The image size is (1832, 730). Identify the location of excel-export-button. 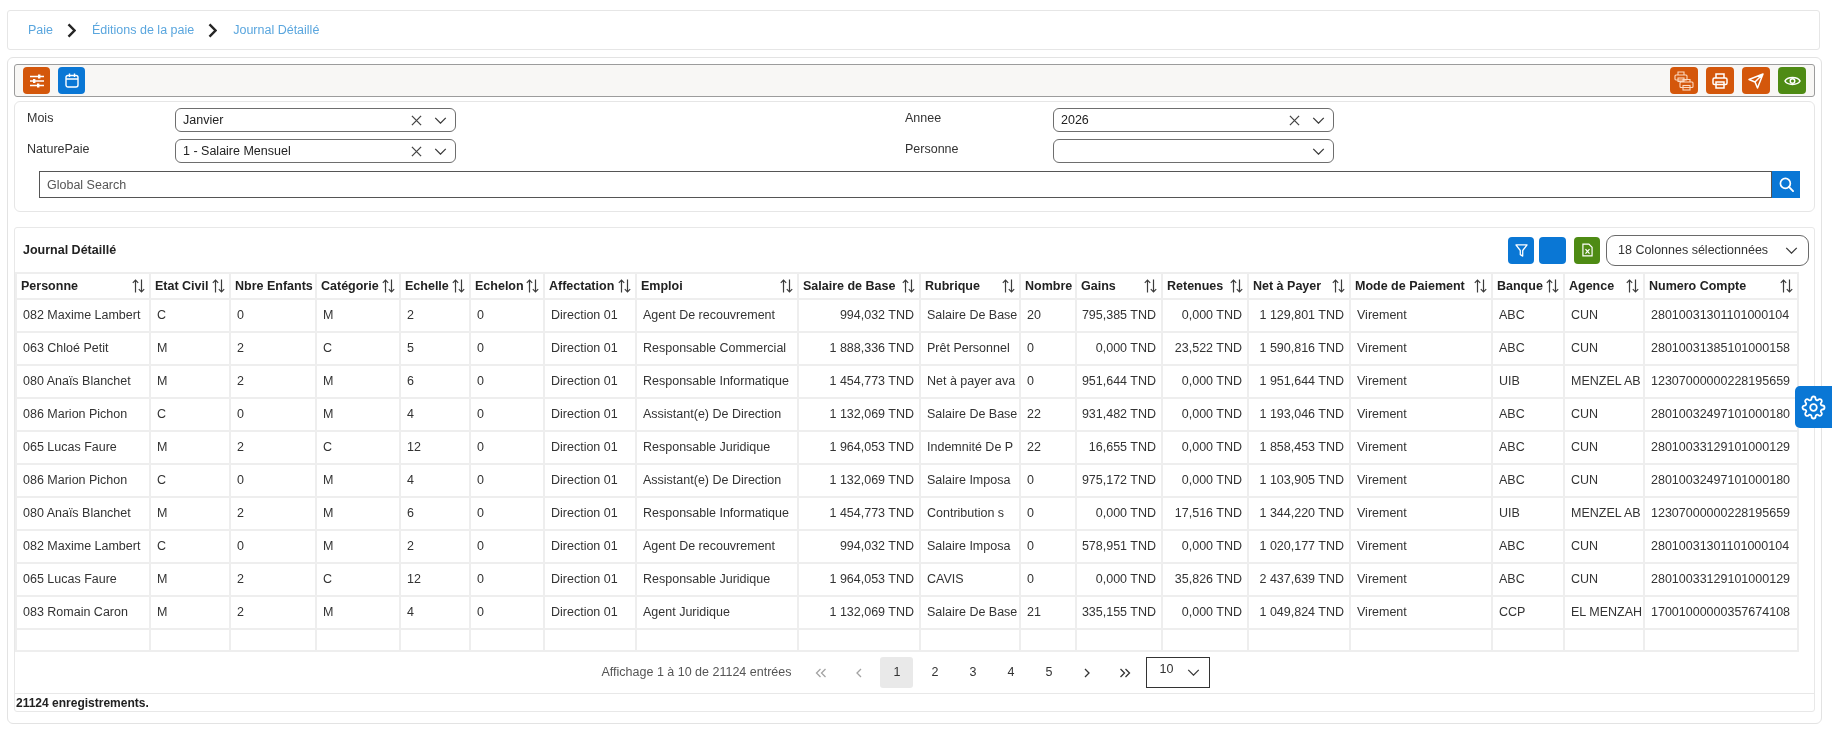
(1587, 250).